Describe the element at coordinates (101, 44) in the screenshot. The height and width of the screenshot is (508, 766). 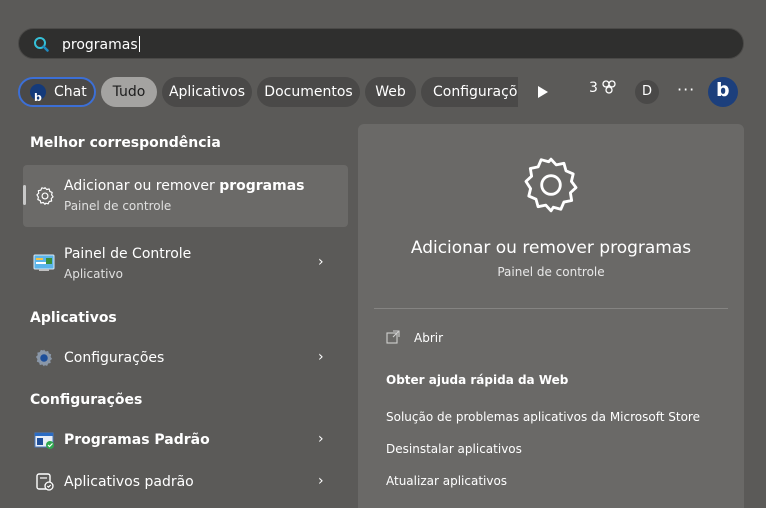
I see `search-input: programas` at that location.